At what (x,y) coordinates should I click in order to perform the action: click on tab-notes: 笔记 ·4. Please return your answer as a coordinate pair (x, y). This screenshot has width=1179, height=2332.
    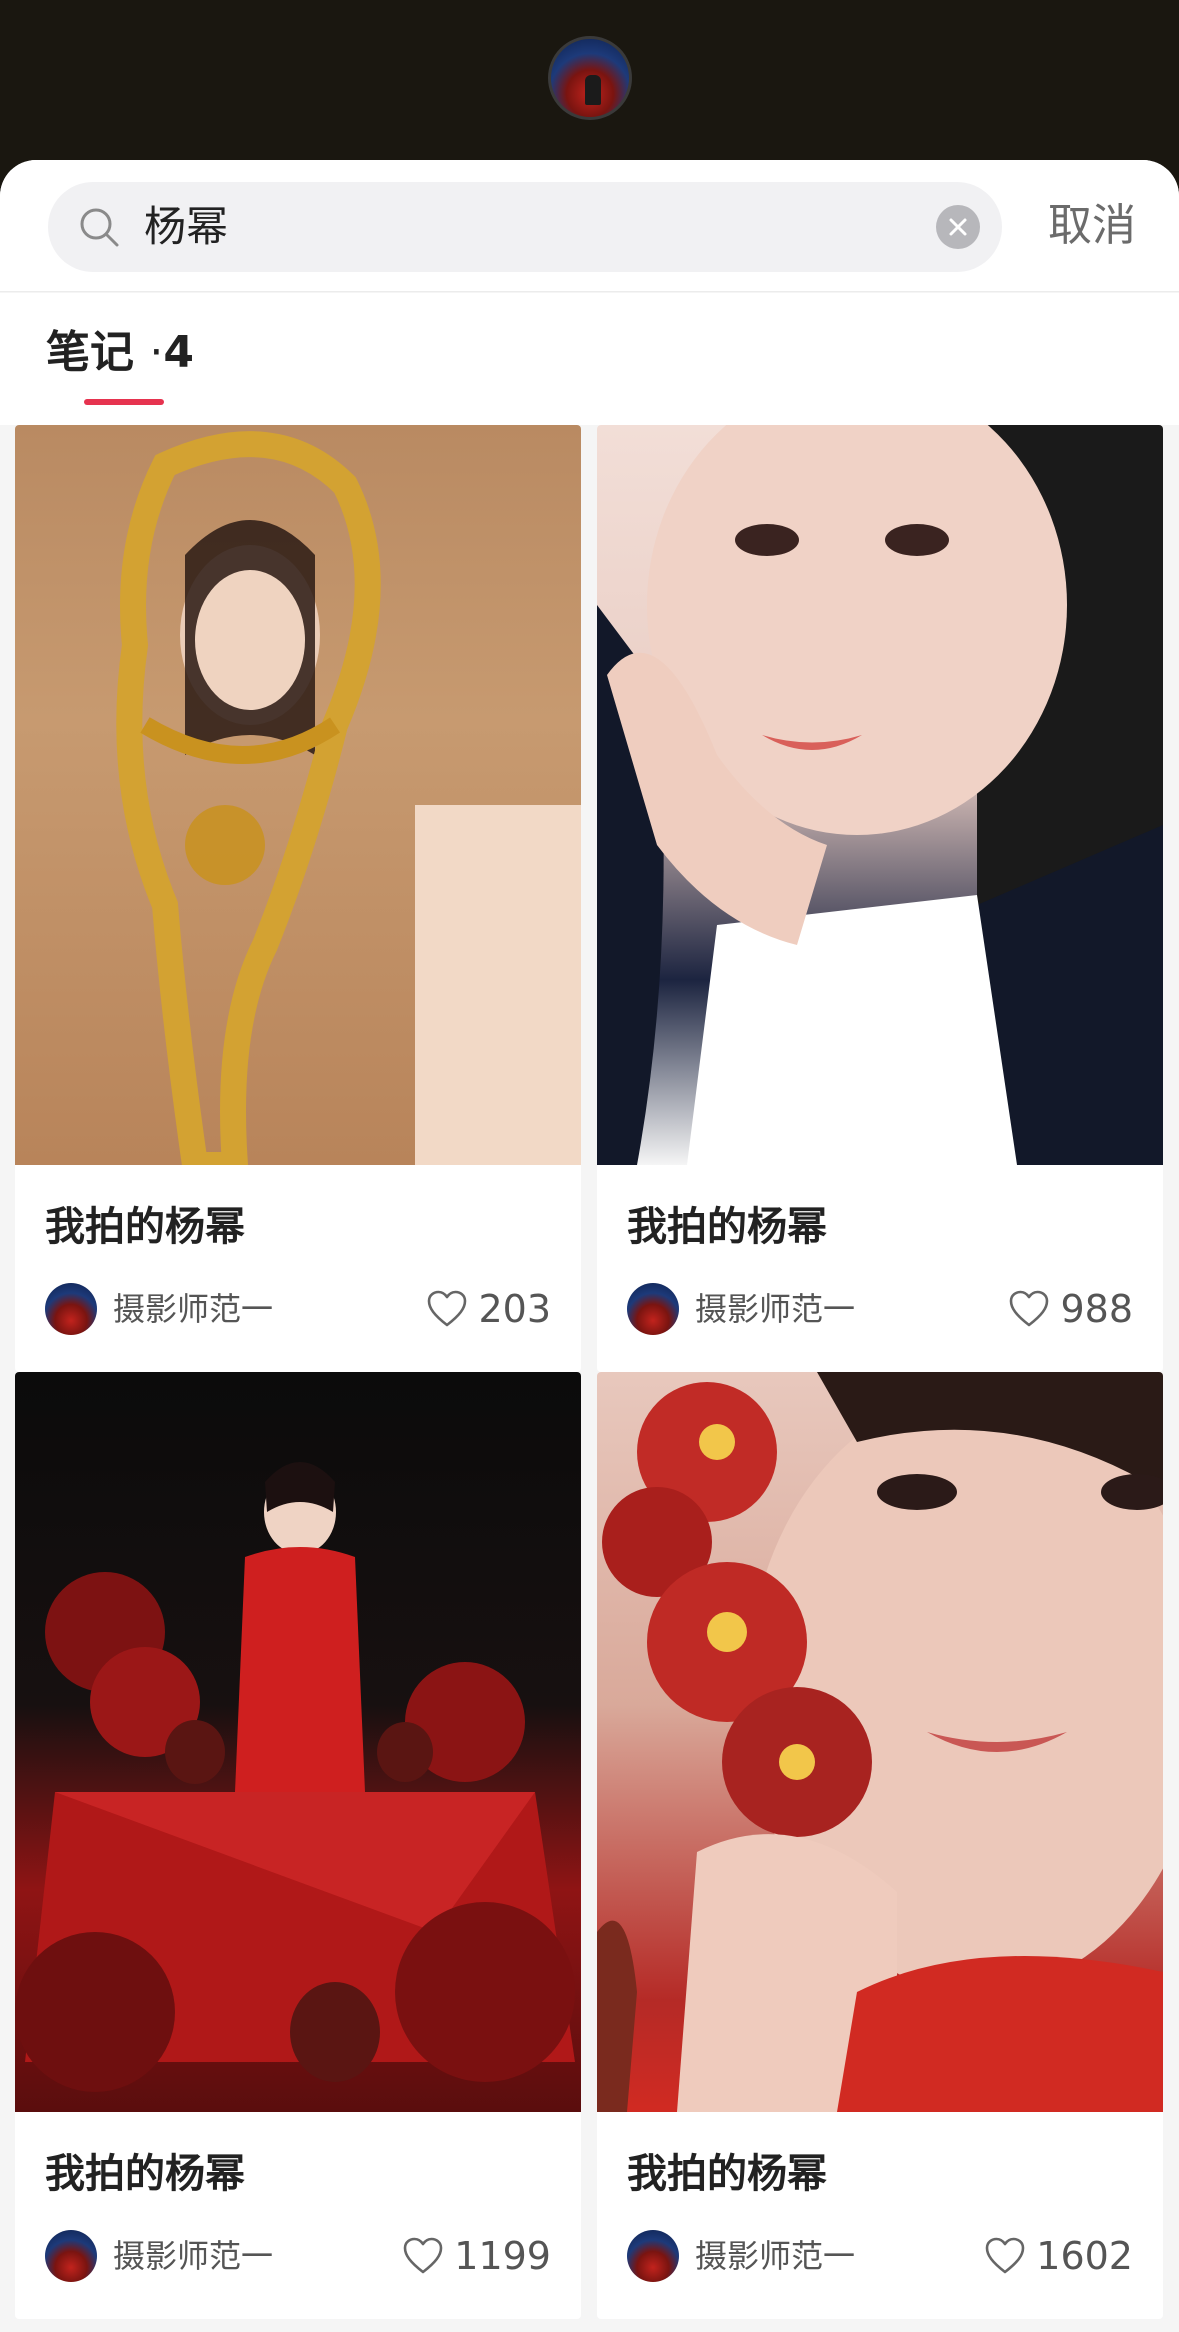
    Looking at the image, I should click on (120, 353).